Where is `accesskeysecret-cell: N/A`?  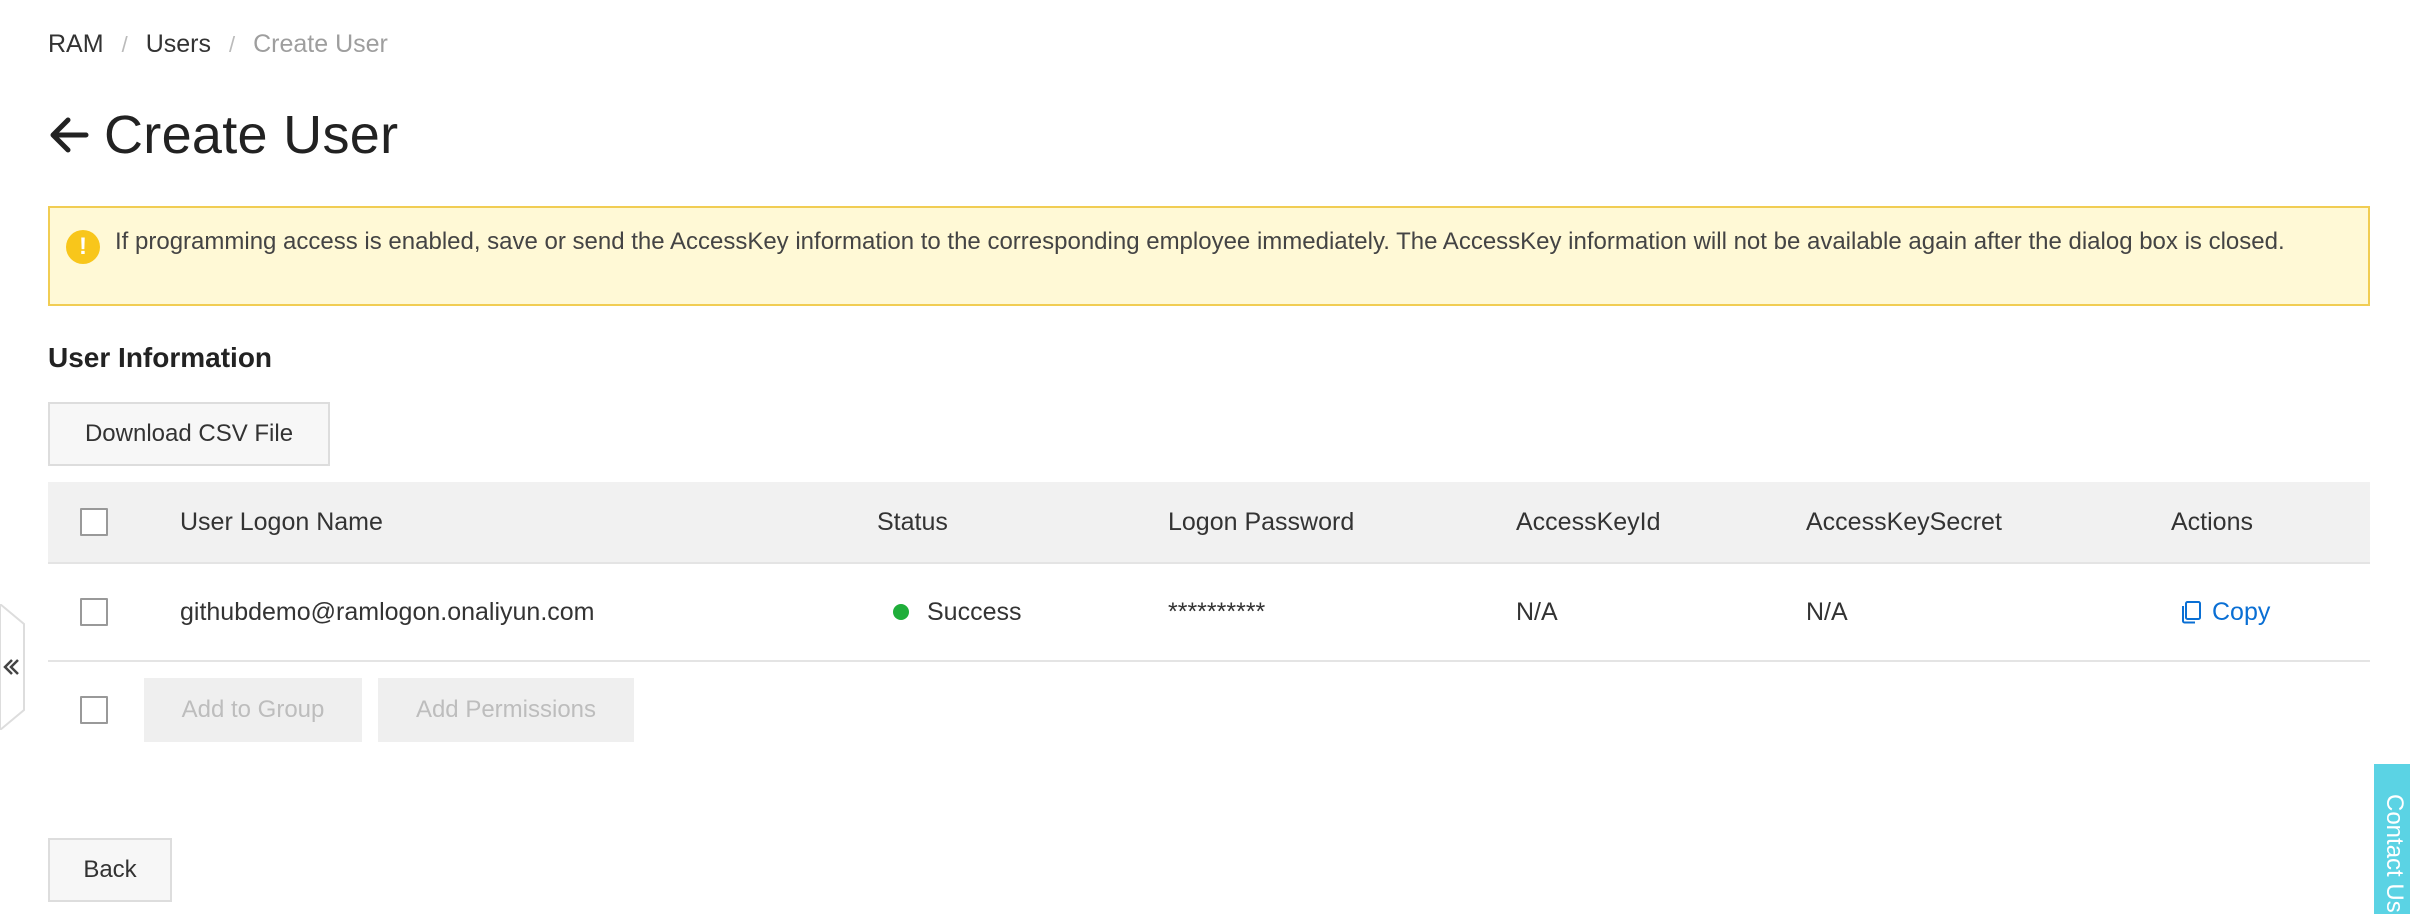 accesskeysecret-cell: N/A is located at coordinates (1827, 611).